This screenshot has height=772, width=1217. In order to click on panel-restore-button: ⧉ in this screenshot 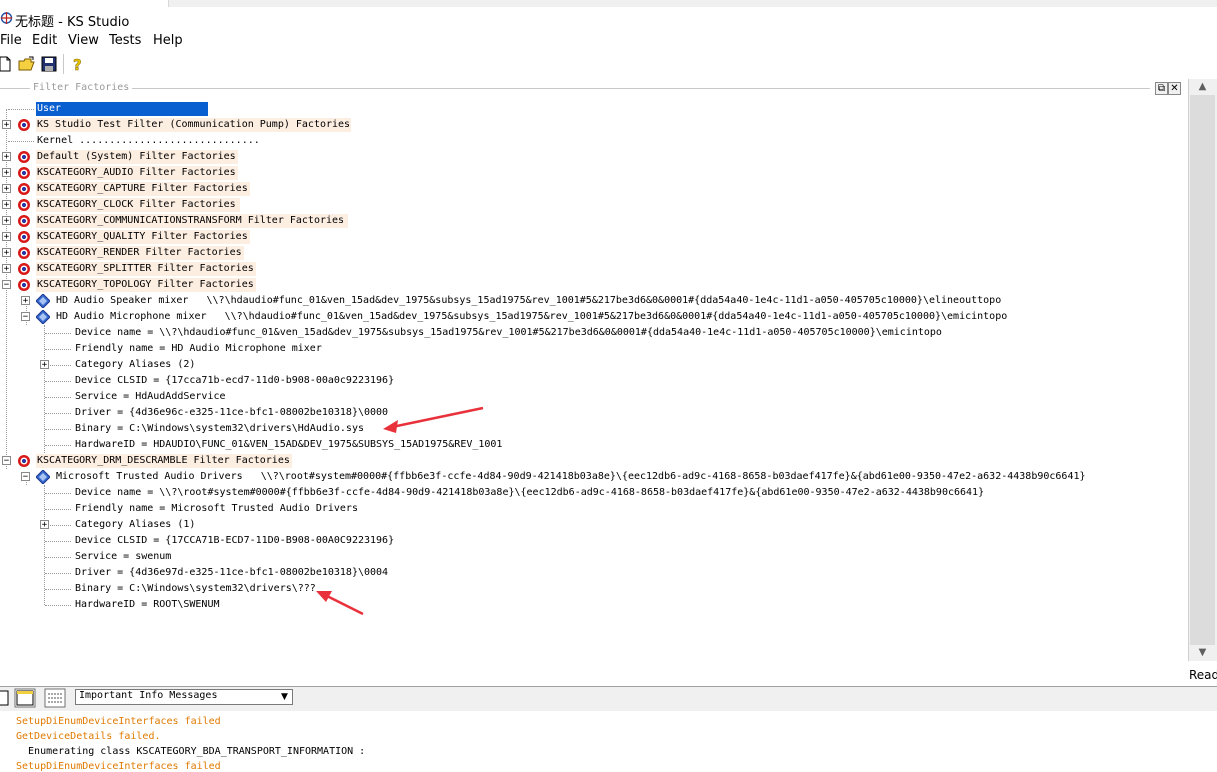, I will do `click(1161, 88)`.